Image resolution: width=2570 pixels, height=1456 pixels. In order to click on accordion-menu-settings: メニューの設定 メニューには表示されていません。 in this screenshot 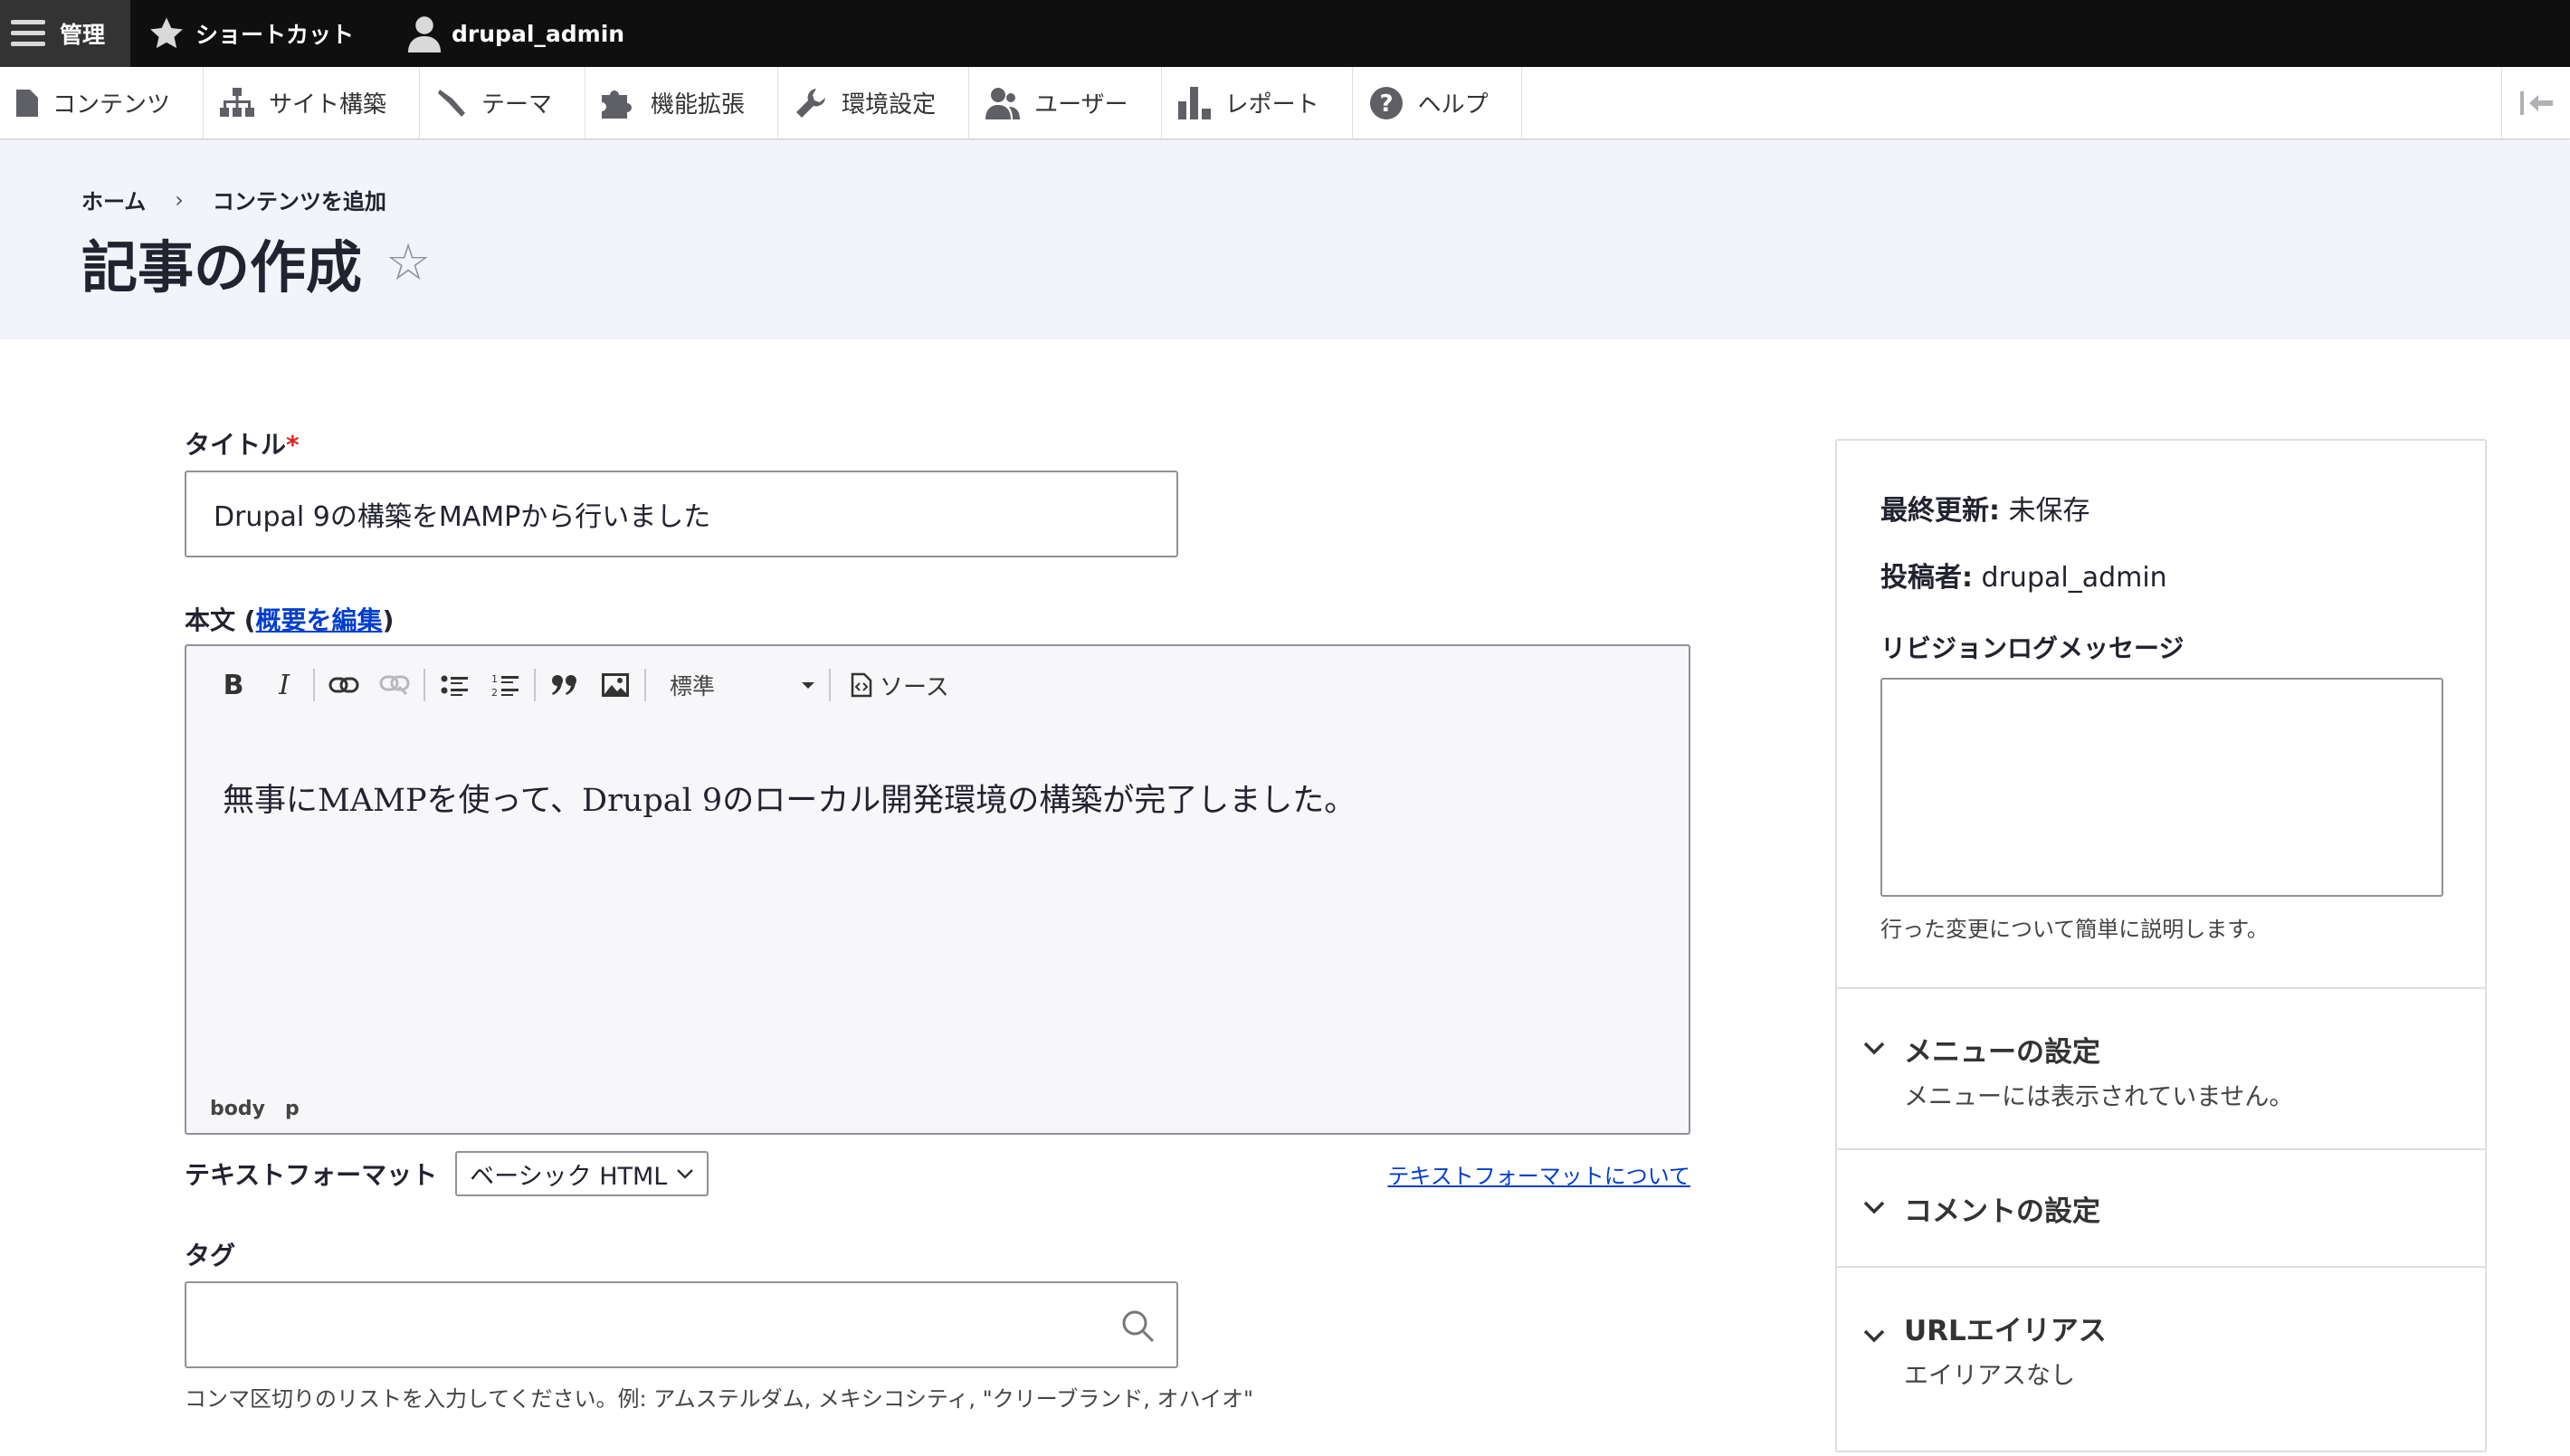, I will do `click(2161, 1068)`.